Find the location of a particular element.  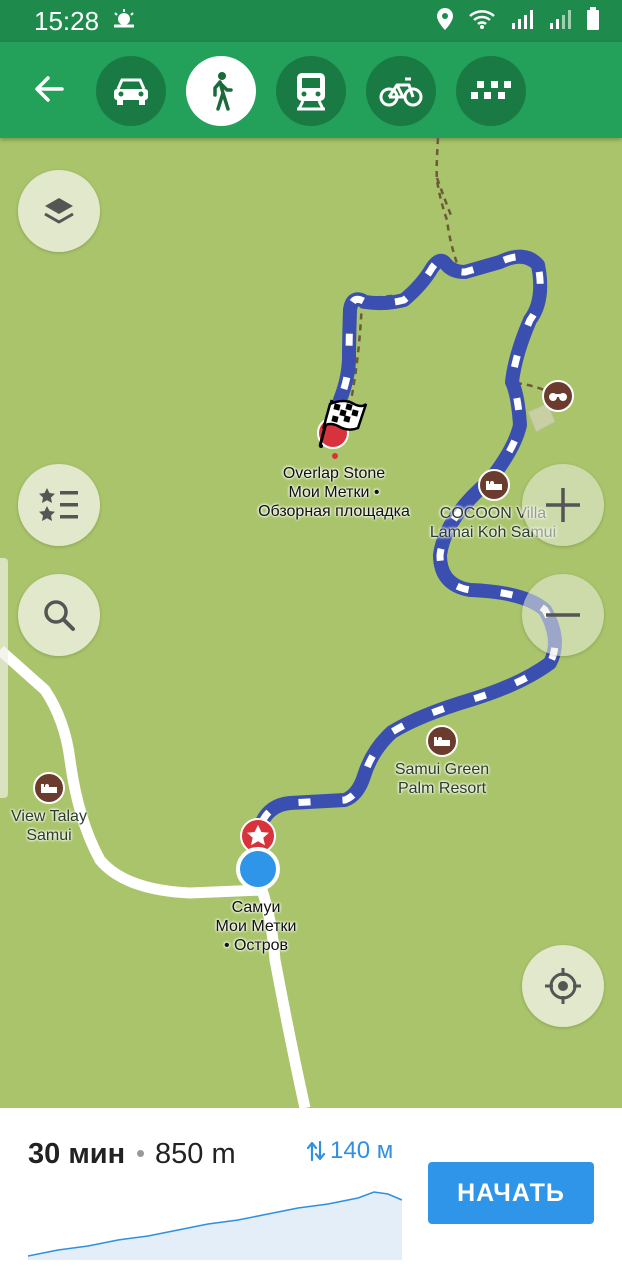

search-button is located at coordinates (59, 615).